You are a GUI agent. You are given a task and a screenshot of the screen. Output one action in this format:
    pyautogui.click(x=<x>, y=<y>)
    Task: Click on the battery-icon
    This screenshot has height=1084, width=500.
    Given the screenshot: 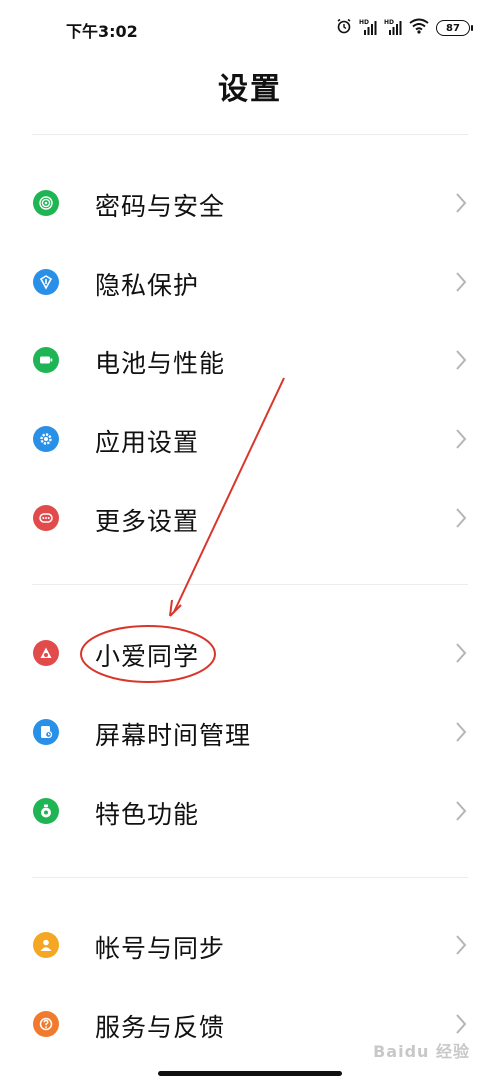 What is the action you would take?
    pyautogui.click(x=46, y=360)
    